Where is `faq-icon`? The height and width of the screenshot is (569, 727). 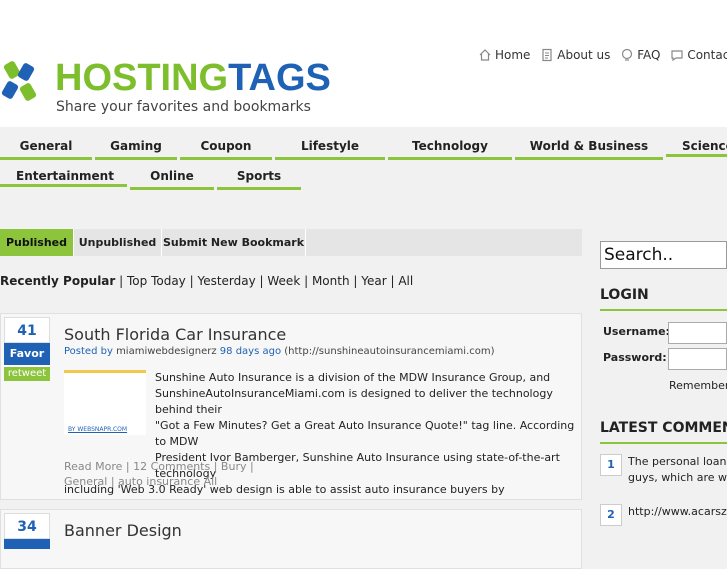 faq-icon is located at coordinates (627, 54).